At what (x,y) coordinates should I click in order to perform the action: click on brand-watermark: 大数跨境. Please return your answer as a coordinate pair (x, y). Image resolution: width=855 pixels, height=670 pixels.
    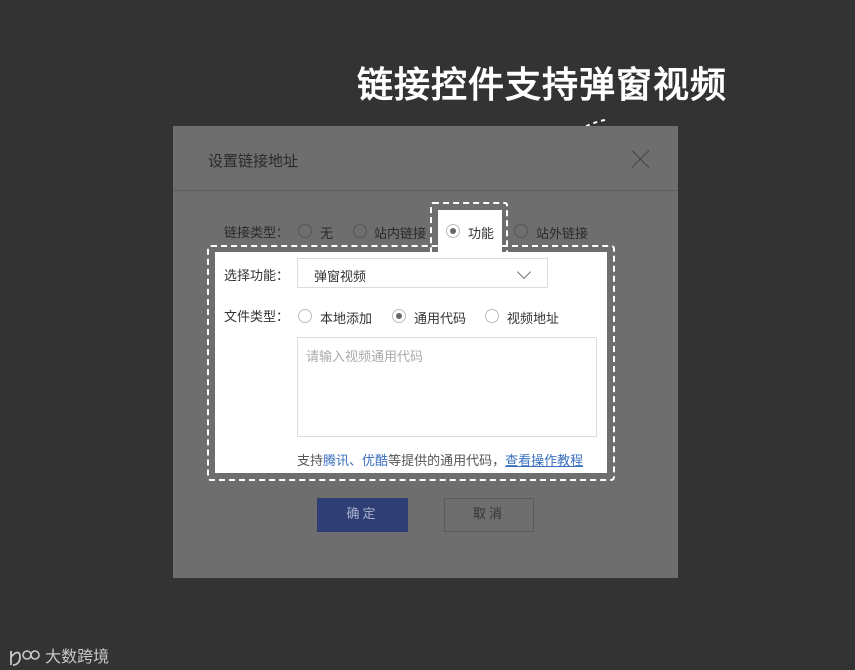
    Looking at the image, I should click on (58, 656).